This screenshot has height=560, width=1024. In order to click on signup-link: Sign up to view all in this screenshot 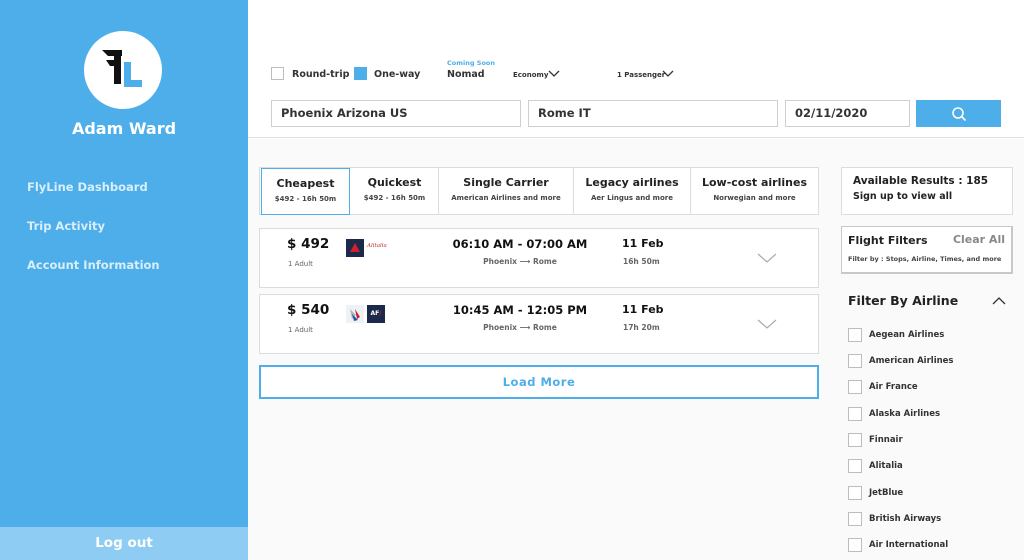, I will do `click(932, 196)`.